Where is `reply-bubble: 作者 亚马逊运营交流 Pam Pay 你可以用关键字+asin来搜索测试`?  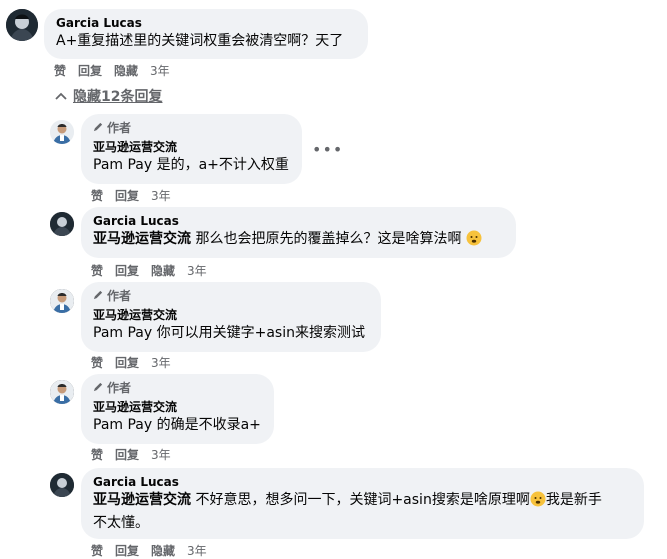
reply-bubble: 作者 亚马逊运营交流 Pam Pay 你可以用关键字+asin来搜索测试 is located at coordinates (231, 317).